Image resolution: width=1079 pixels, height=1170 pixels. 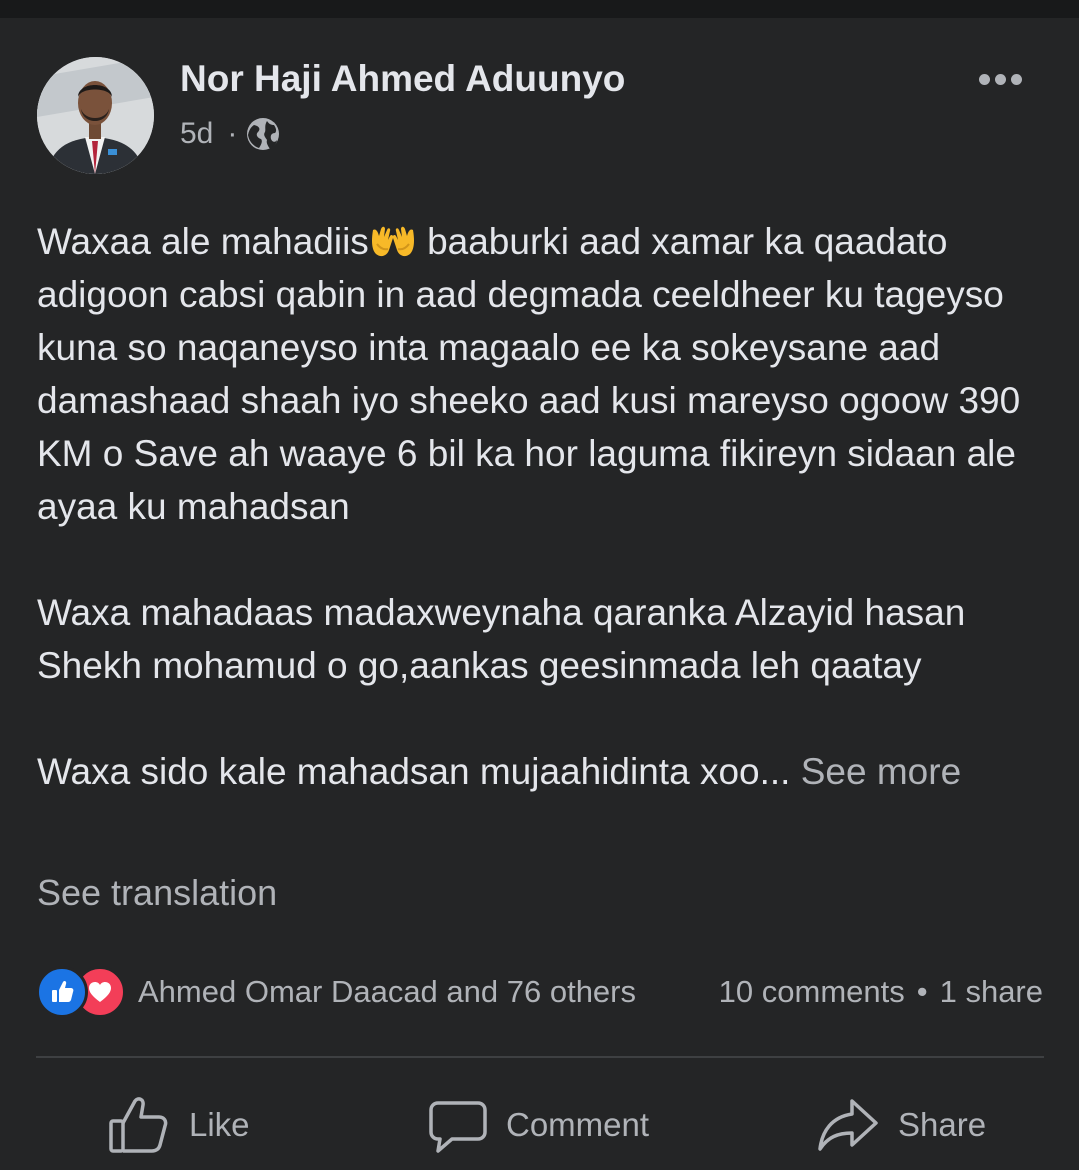 I want to click on avatar, so click(x=95, y=115).